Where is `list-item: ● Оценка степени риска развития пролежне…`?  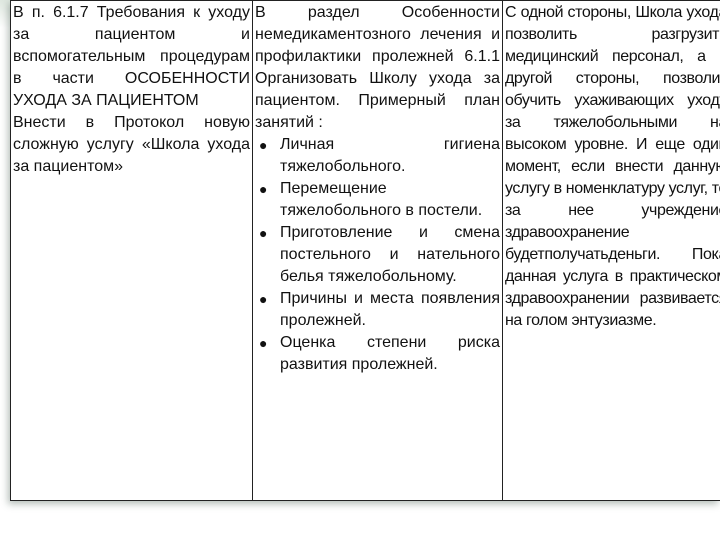 list-item: ● Оценка степени риска развития пролежне… is located at coordinates (377, 354).